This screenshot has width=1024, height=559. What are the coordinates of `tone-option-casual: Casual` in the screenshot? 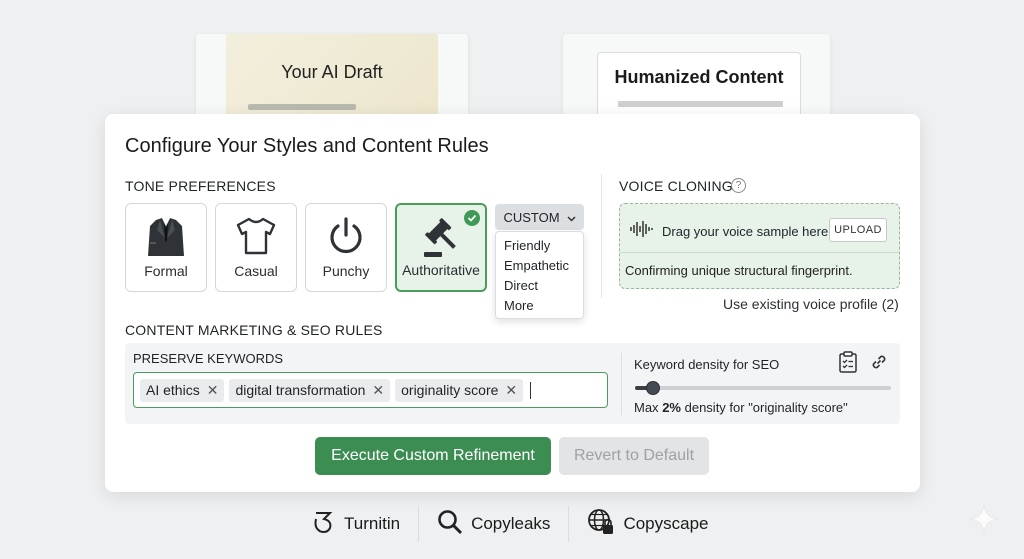 It's located at (256, 247).